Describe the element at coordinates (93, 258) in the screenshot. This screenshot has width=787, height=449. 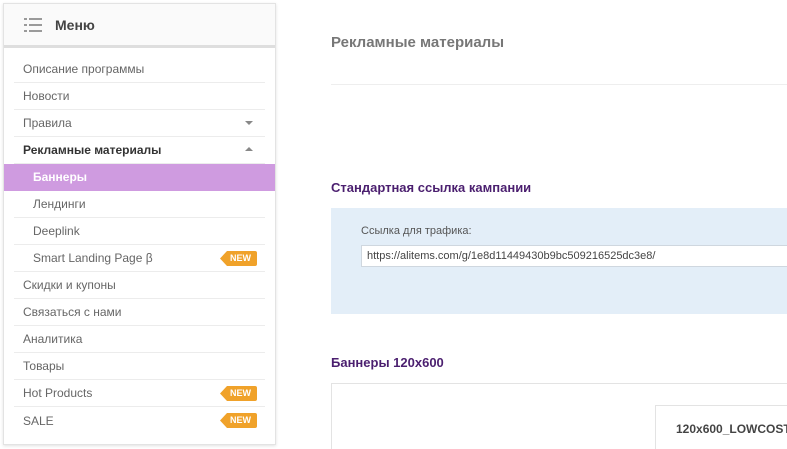
I see `sidebar-item-label: Smart Landing Page β` at that location.